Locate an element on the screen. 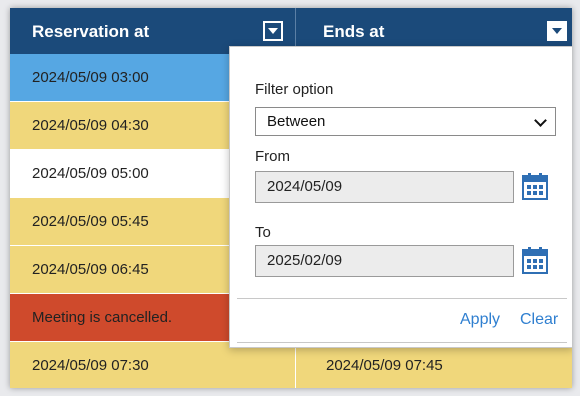 This screenshot has width=580, height=396. to-label: To is located at coordinates (263, 232).